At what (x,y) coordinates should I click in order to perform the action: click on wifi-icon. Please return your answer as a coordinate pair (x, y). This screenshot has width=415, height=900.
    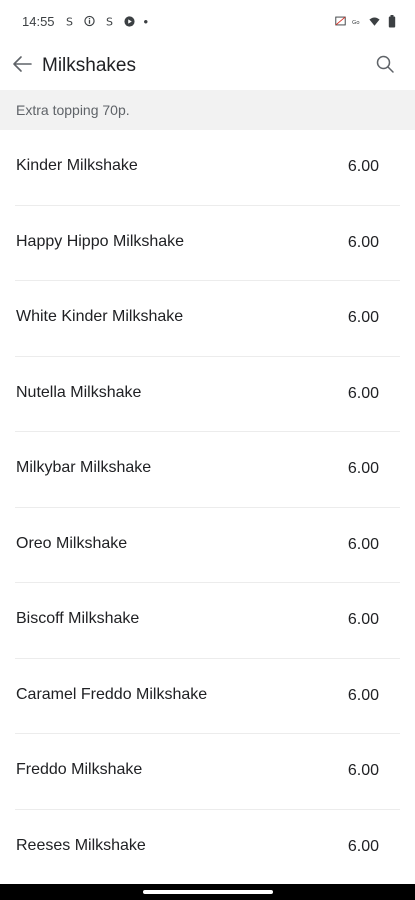
    Looking at the image, I should click on (374, 21).